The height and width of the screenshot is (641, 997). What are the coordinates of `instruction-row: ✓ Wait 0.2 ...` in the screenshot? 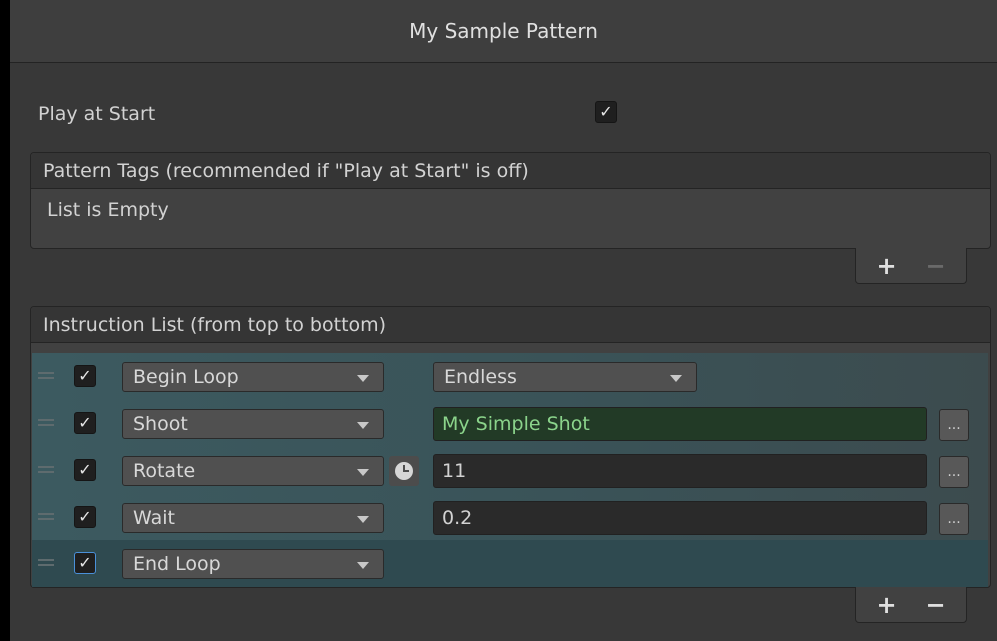 It's located at (510, 517).